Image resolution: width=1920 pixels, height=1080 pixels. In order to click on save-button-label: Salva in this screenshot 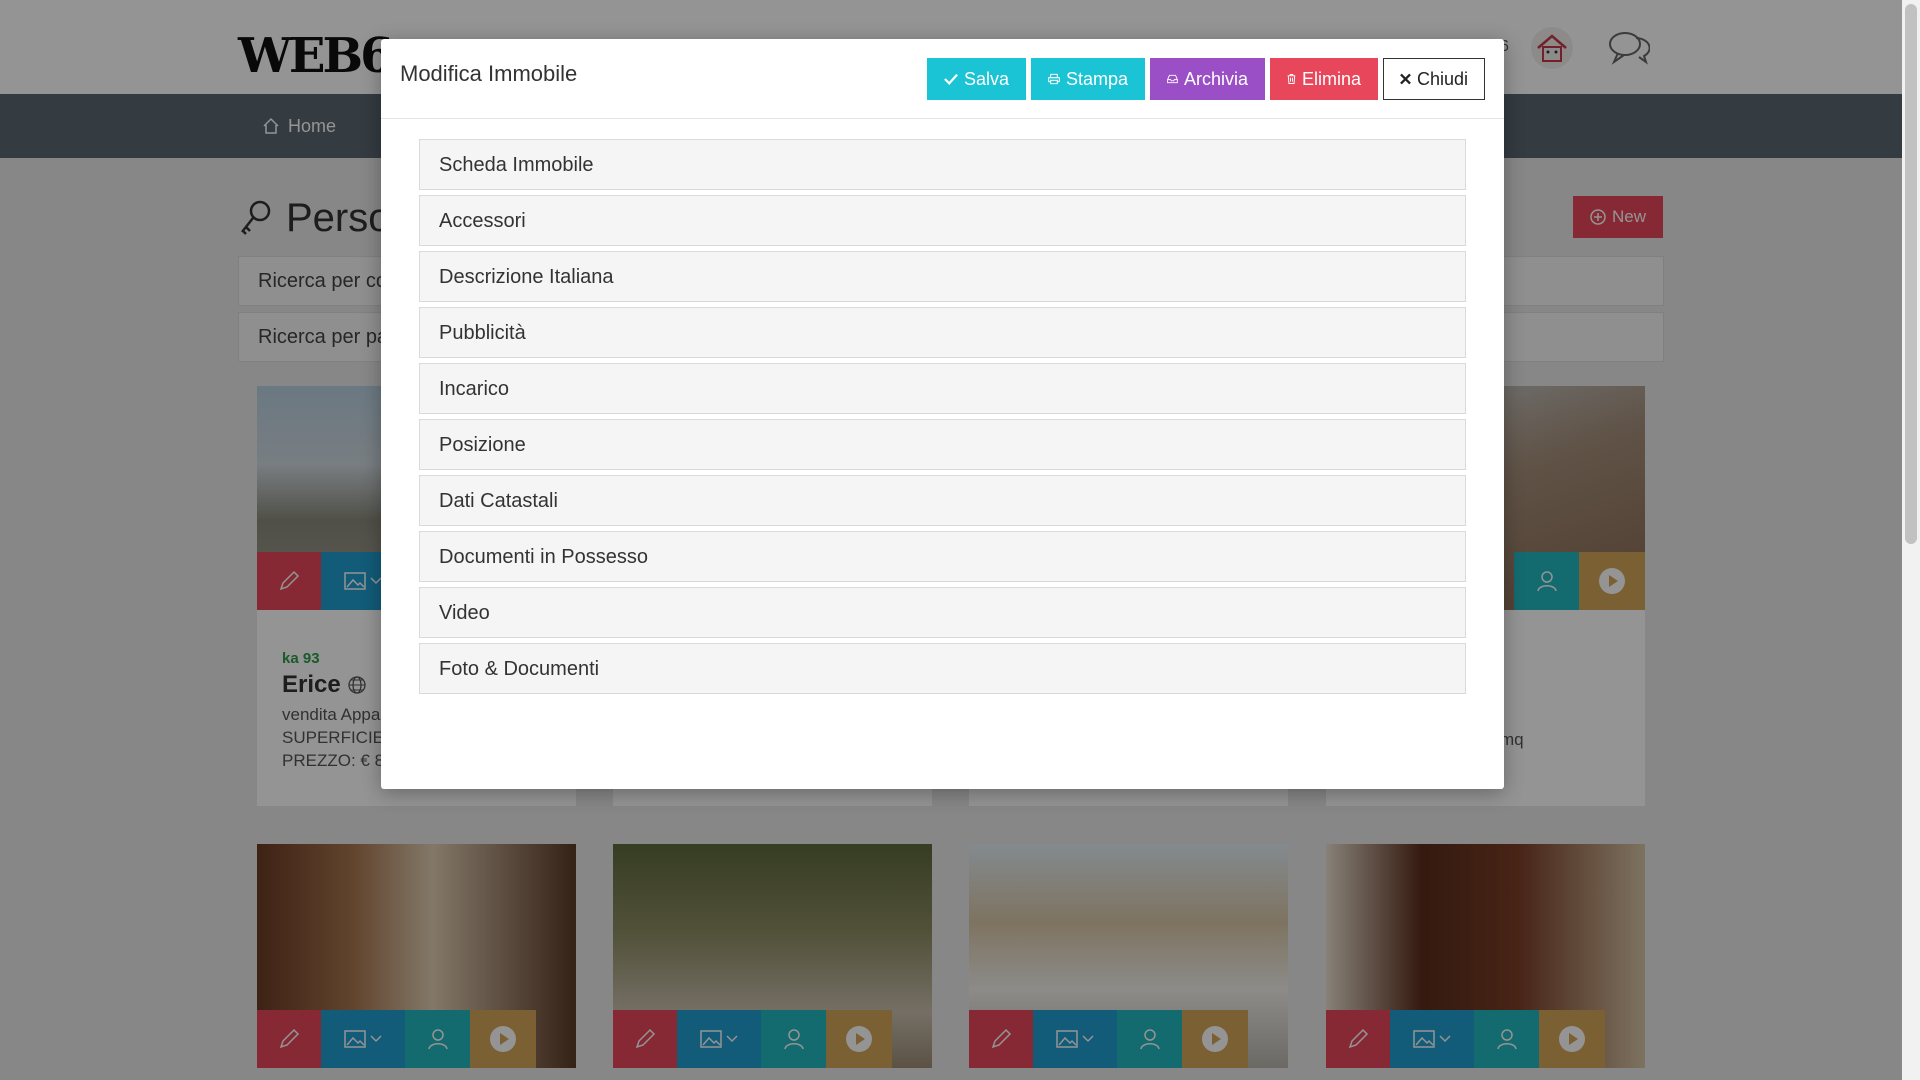, I will do `click(986, 78)`.